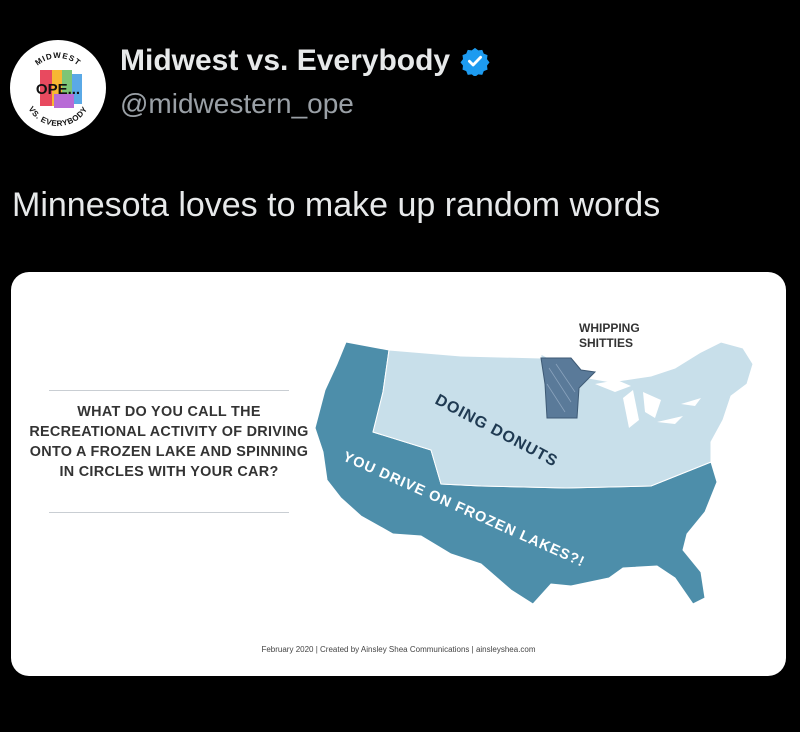  What do you see at coordinates (609, 328) in the screenshot?
I see `label-whipping: WHIPPING` at bounding box center [609, 328].